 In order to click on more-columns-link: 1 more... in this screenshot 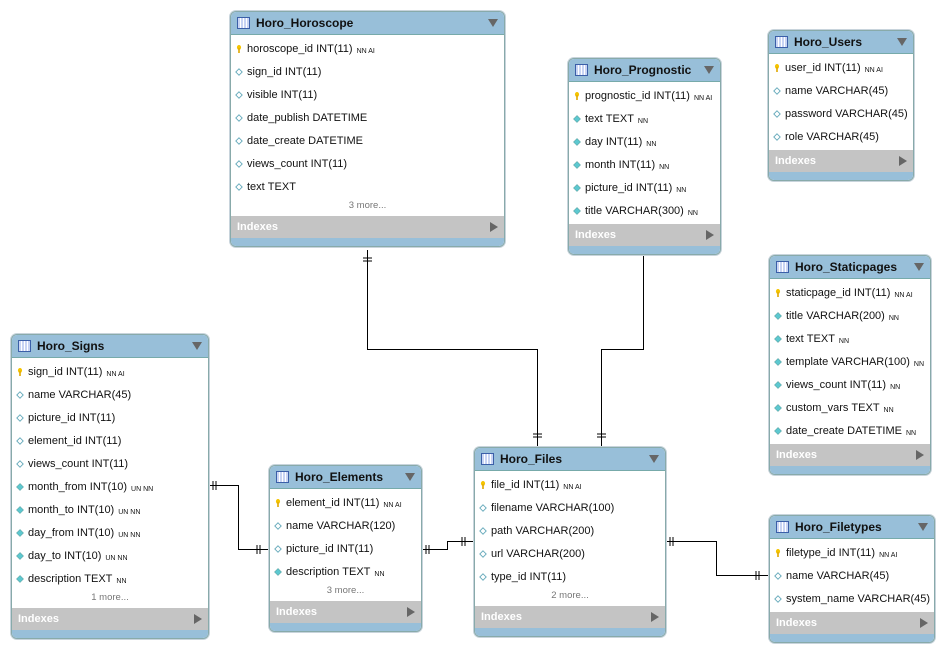, I will do `click(110, 599)`.